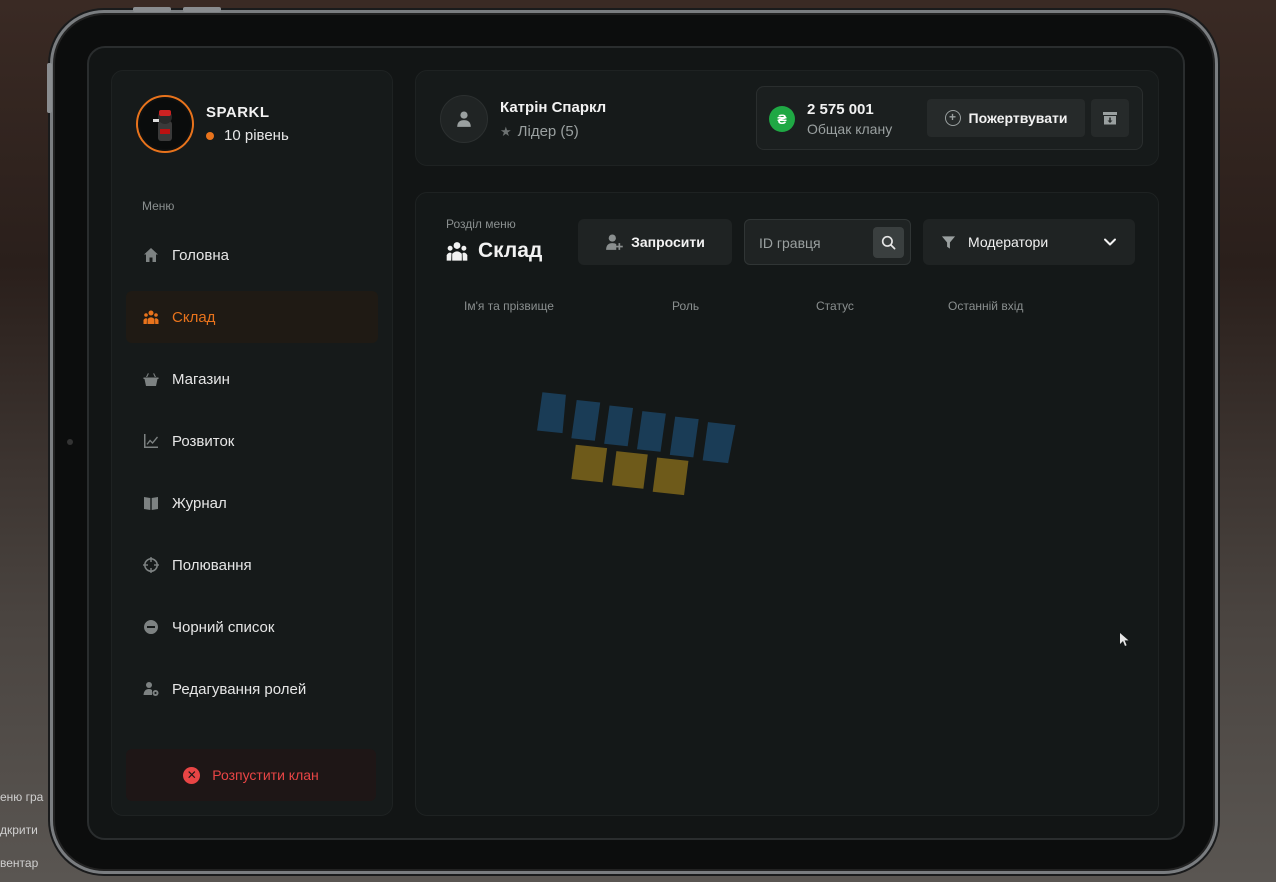 The height and width of the screenshot is (882, 1276). I want to click on page-title-text: Склад, so click(510, 250).